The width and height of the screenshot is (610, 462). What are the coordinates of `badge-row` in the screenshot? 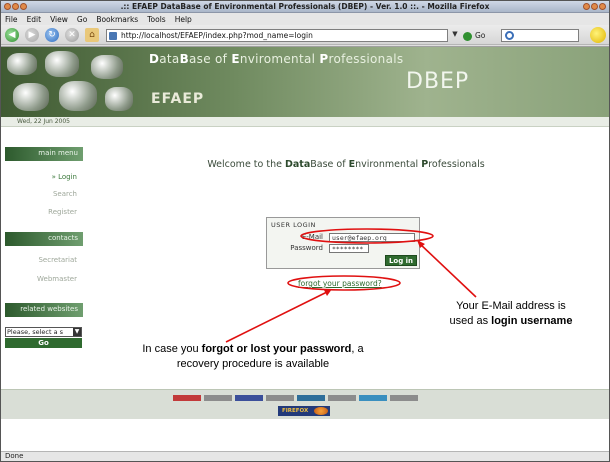 It's located at (295, 398).